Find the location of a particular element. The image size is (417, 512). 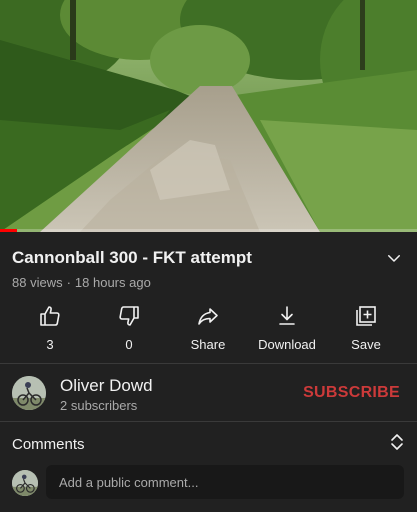

share-icon is located at coordinates (208, 316).